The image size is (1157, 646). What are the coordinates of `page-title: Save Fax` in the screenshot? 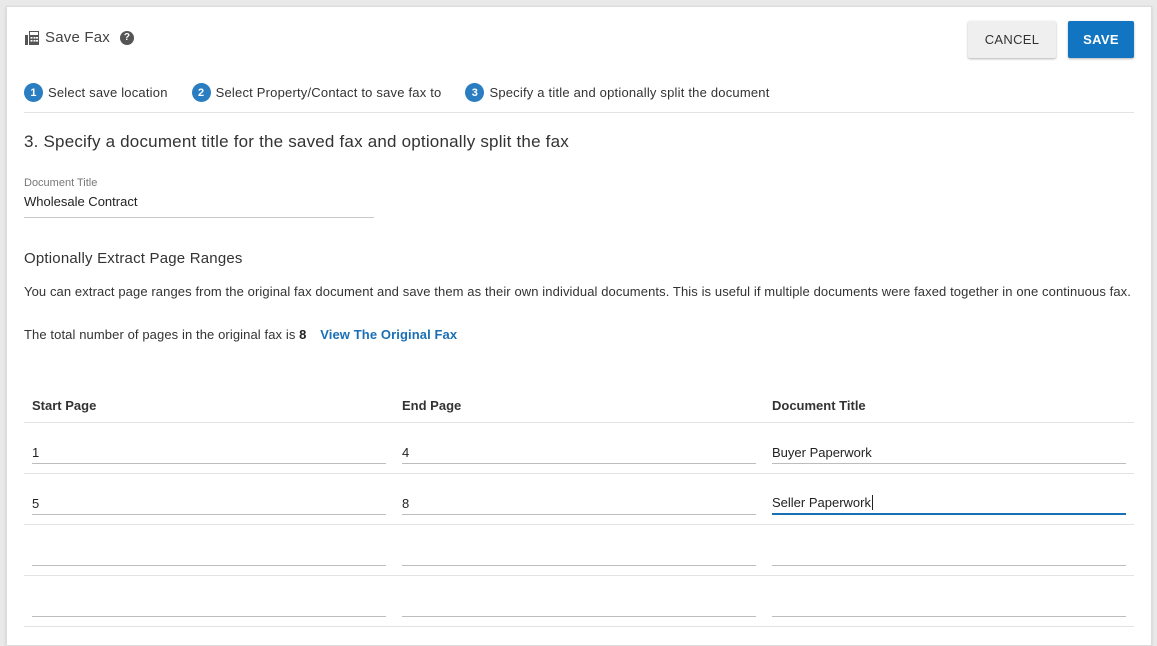 It's located at (77, 37).